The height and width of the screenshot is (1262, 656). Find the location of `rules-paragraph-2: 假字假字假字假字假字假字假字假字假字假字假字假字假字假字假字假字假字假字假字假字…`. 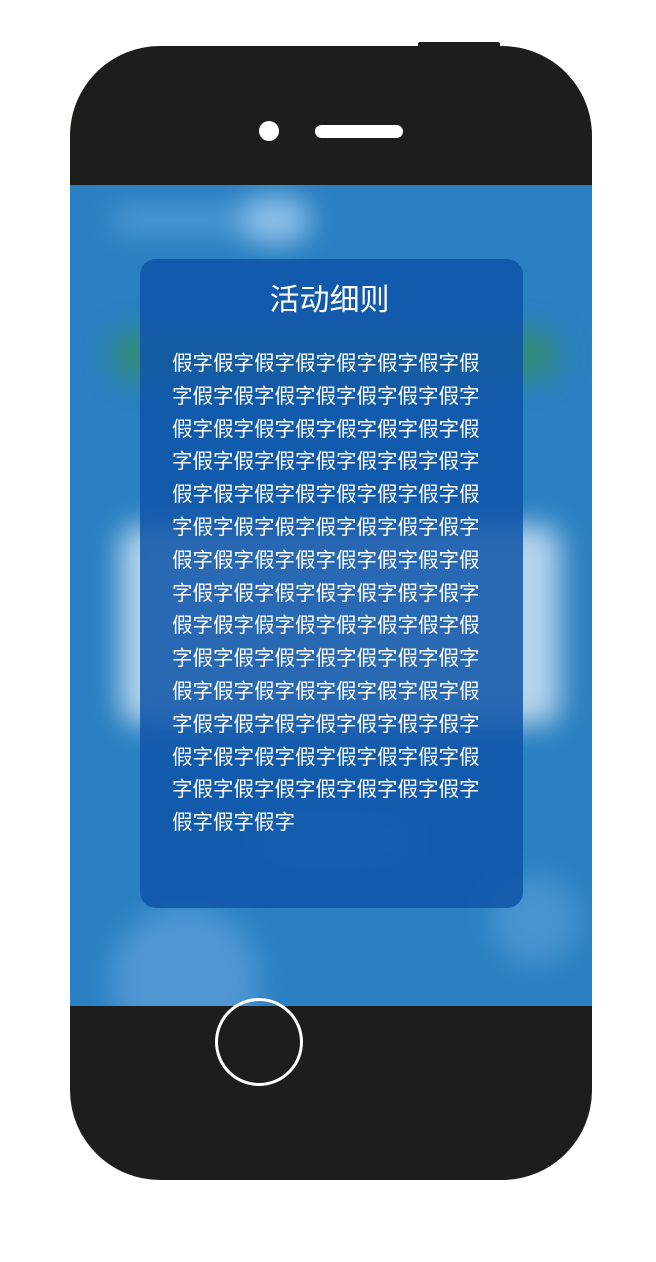

rules-paragraph-2: 假字假字假字假字假字假字假字假字假字假字假字假字假字假字假字假字假字假字假字假字… is located at coordinates (326, 724).